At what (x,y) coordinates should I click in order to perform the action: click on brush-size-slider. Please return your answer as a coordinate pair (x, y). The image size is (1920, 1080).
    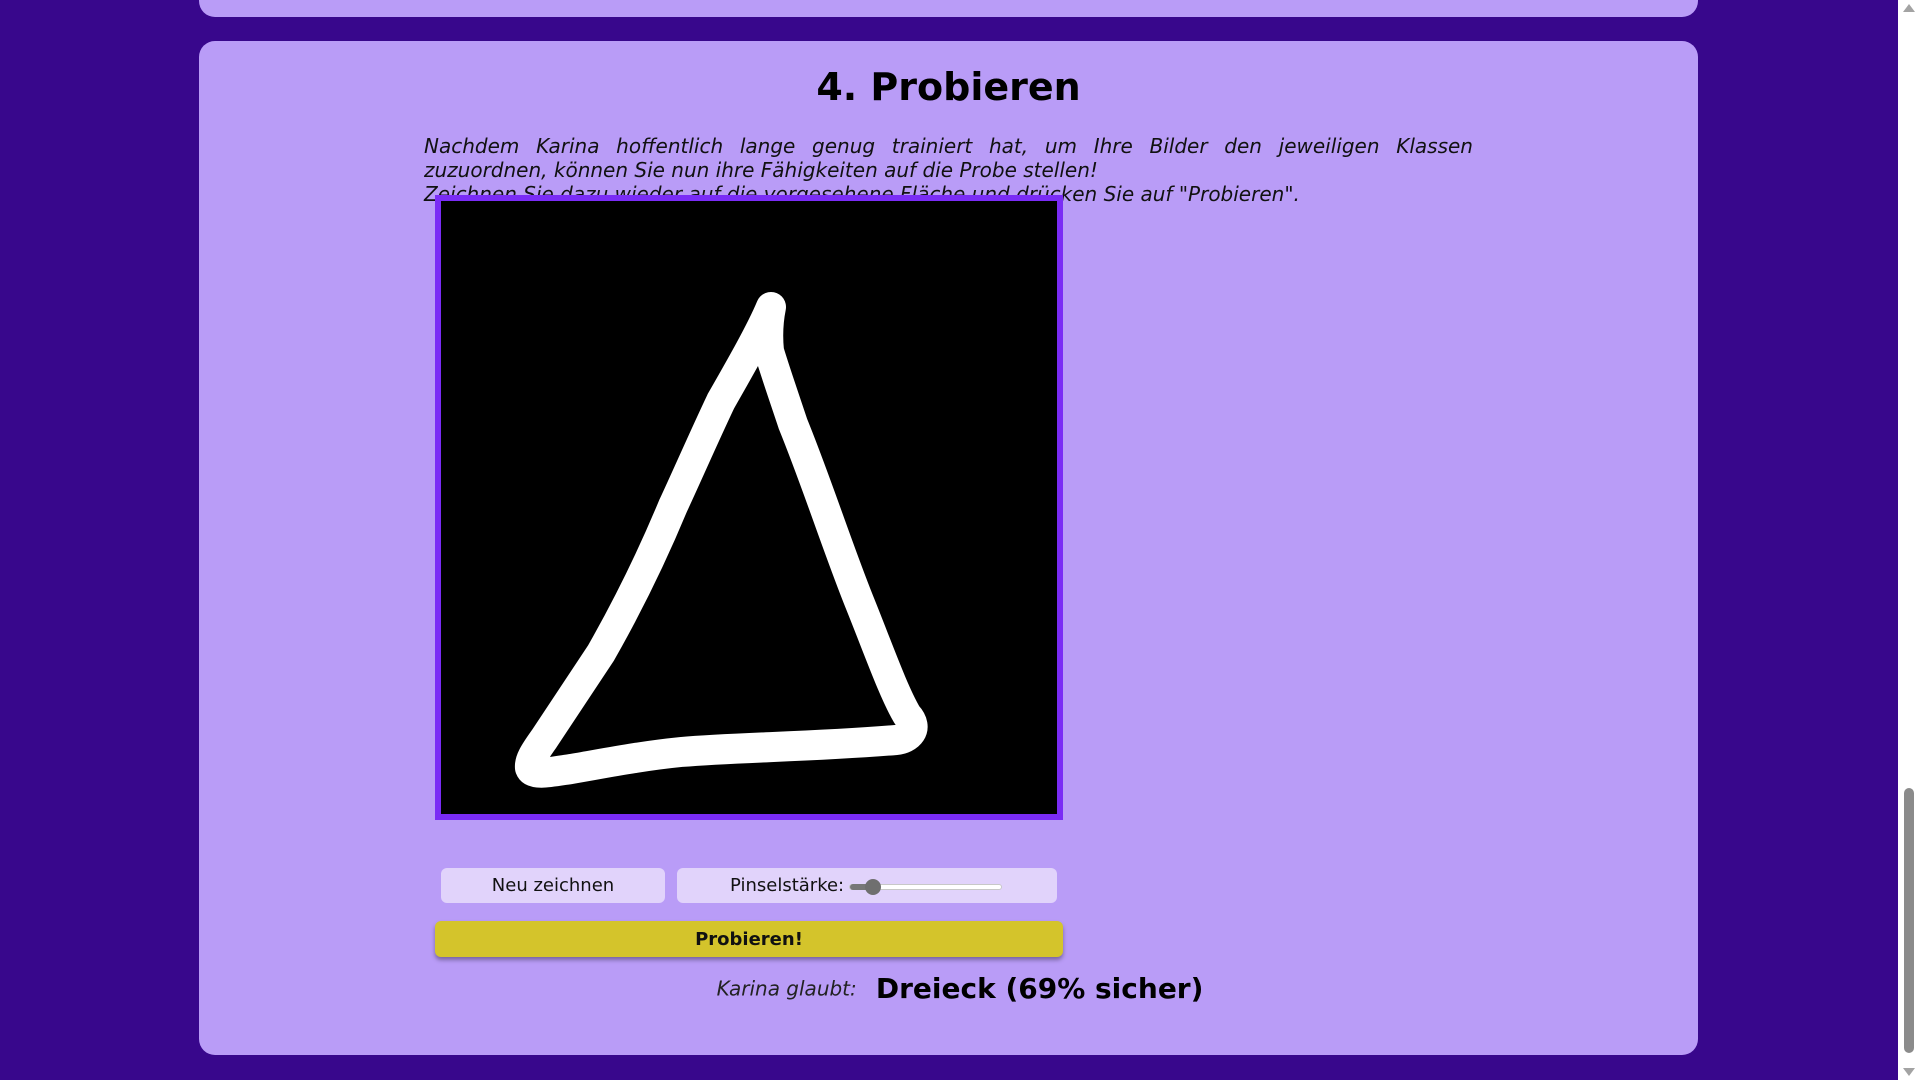
    Looking at the image, I should click on (925, 887).